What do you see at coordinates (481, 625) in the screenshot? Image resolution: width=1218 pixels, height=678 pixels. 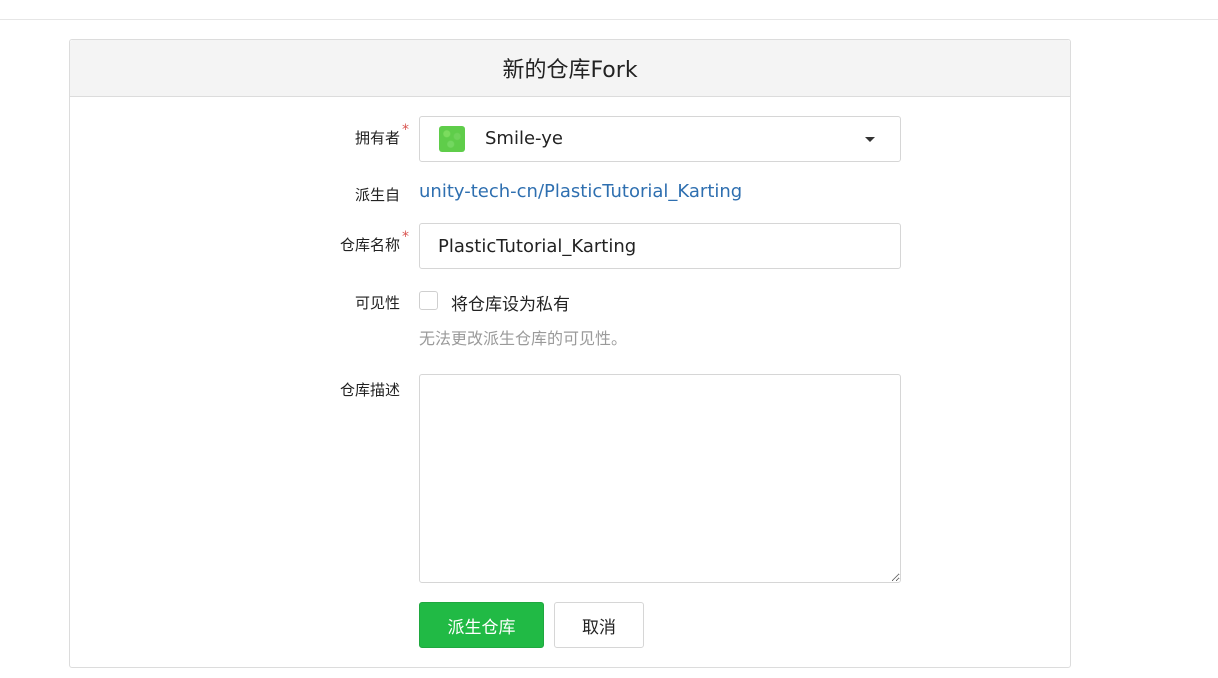 I see `fork-repo-button: 派生仓库` at bounding box center [481, 625].